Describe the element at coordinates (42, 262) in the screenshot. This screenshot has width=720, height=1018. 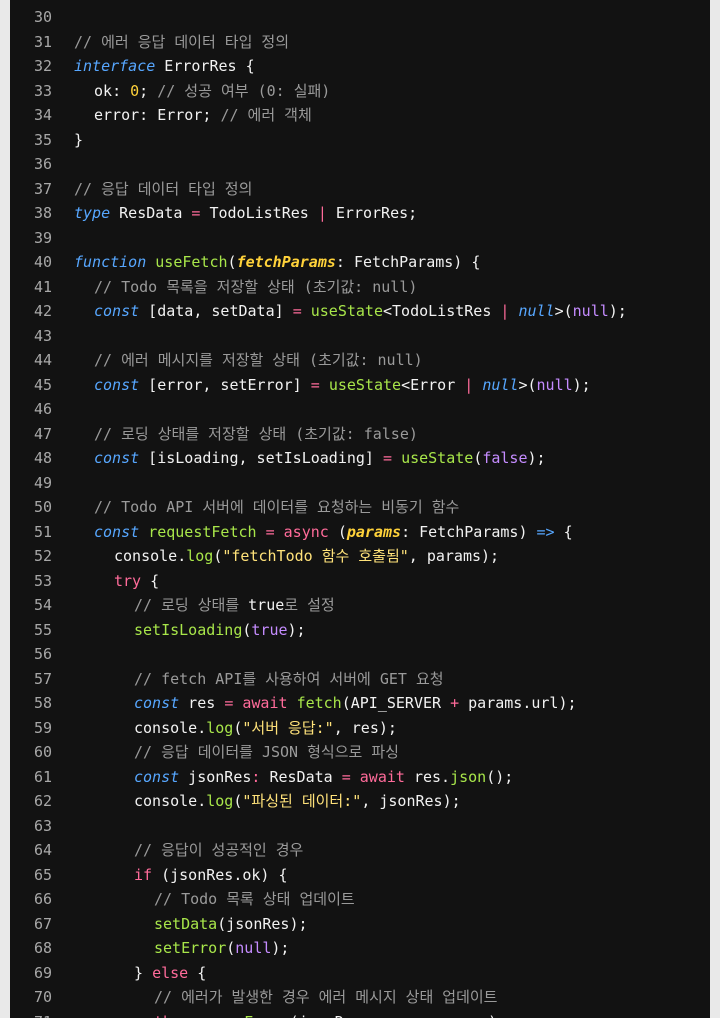
I see `line-number: 40` at that location.